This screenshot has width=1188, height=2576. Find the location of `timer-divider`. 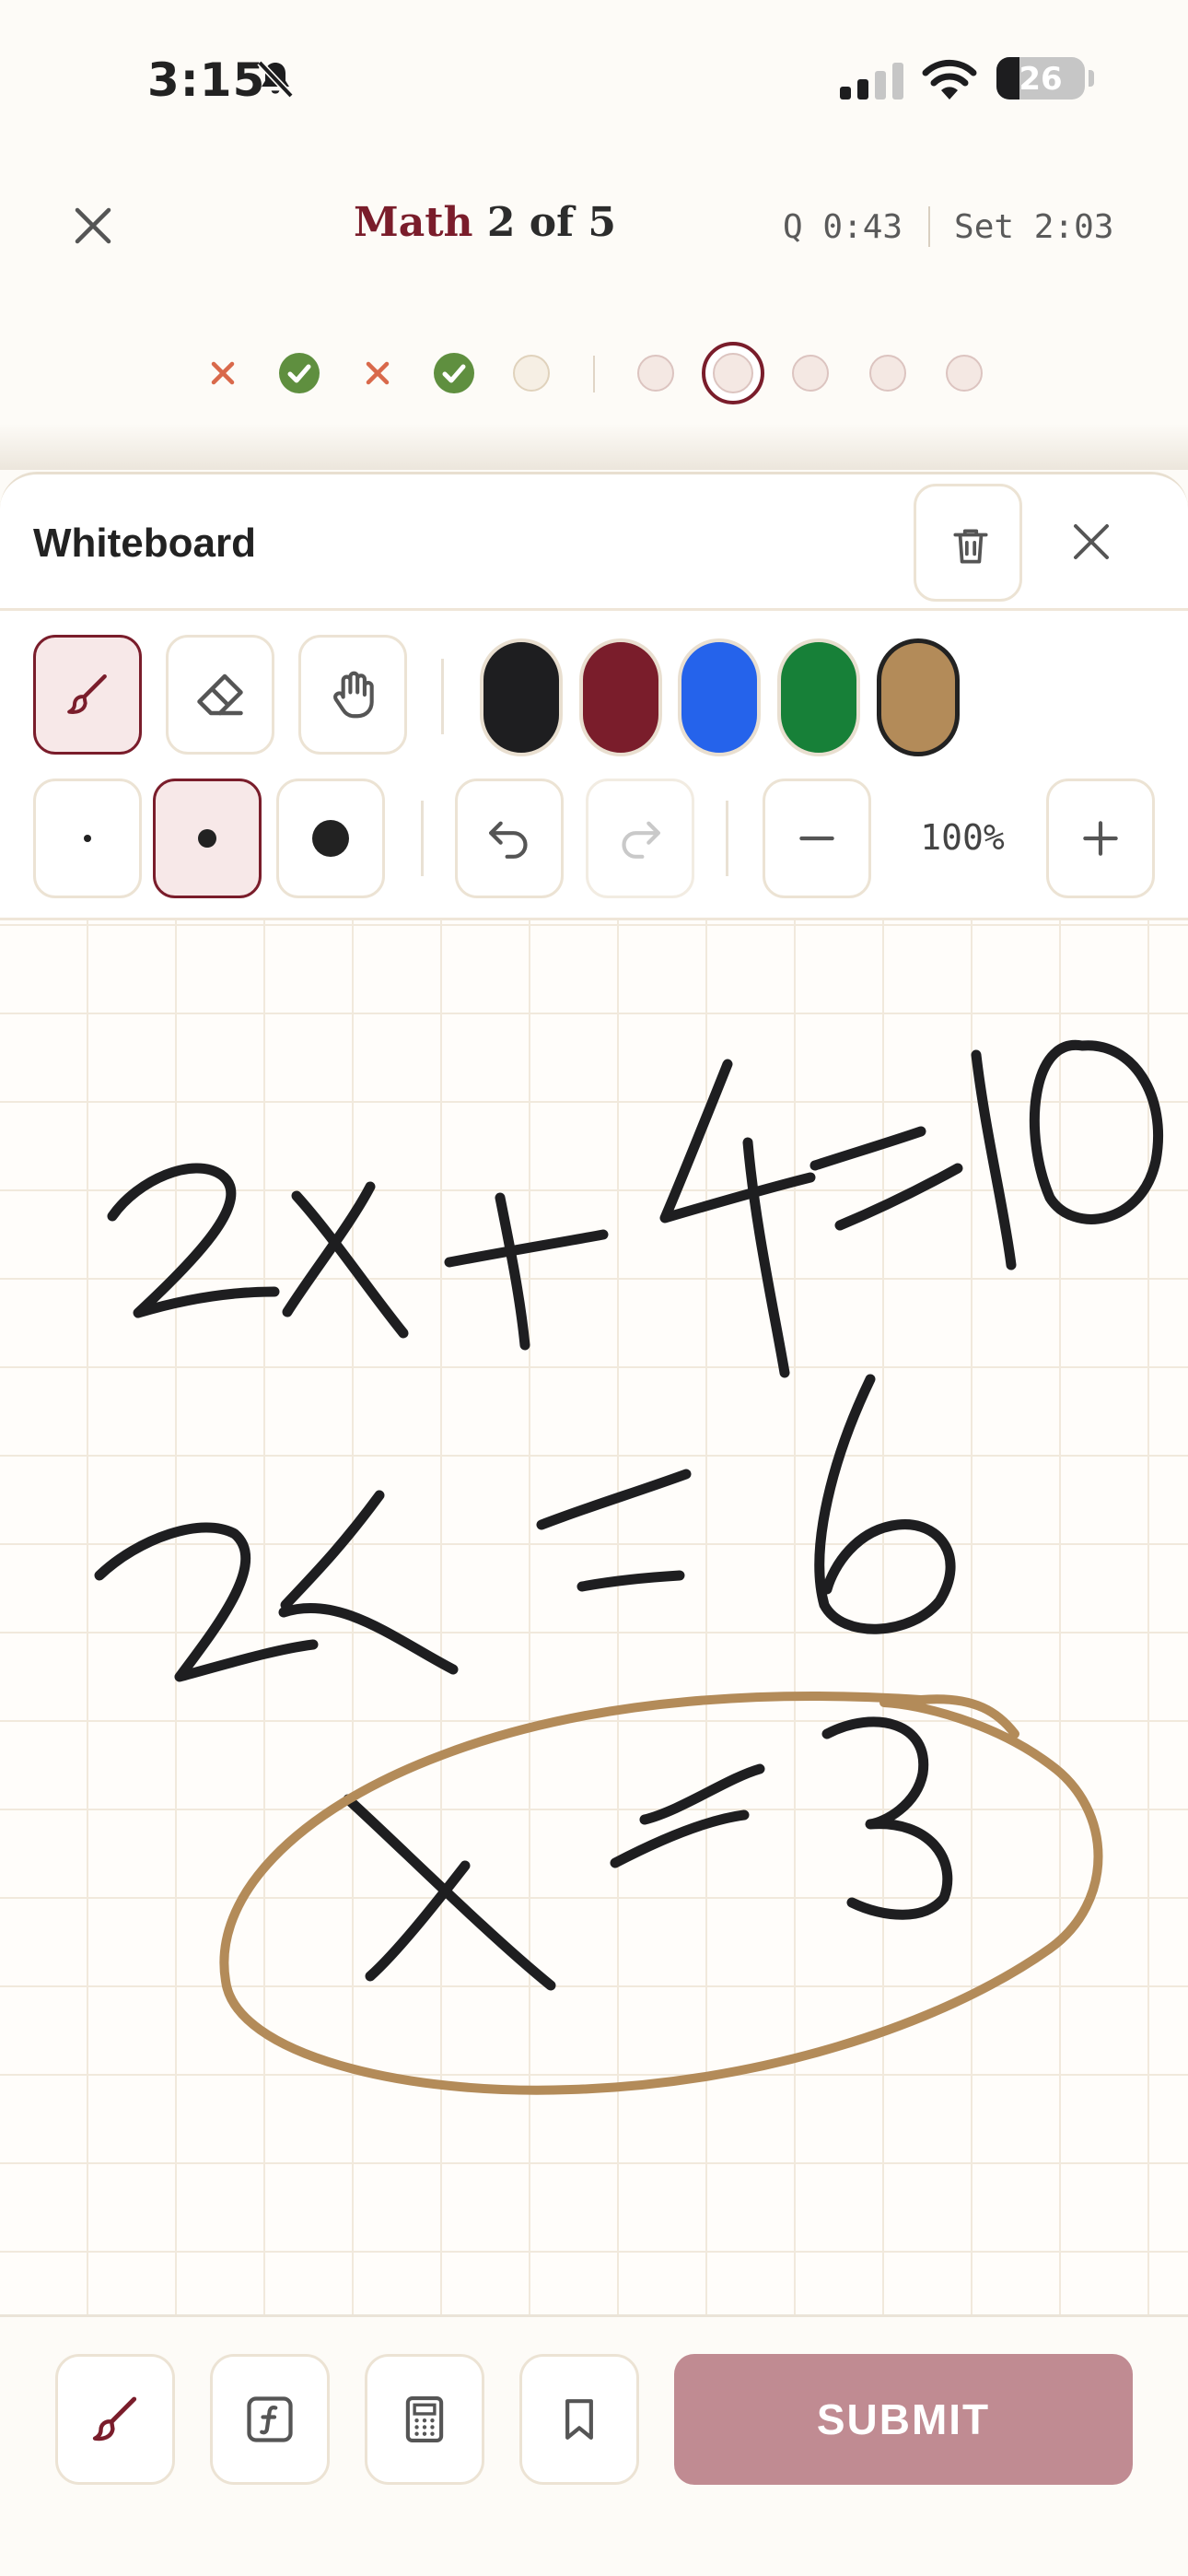

timer-divider is located at coordinates (929, 227).